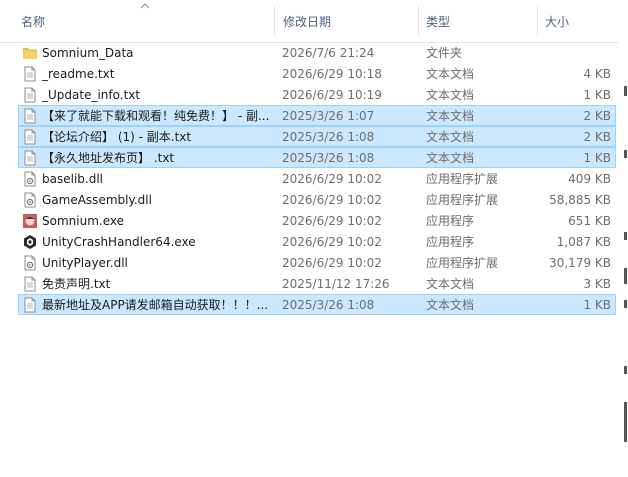 The width and height of the screenshot is (628, 477). Describe the element at coordinates (589, 179) in the screenshot. I see `file-size: 409 KB` at that location.